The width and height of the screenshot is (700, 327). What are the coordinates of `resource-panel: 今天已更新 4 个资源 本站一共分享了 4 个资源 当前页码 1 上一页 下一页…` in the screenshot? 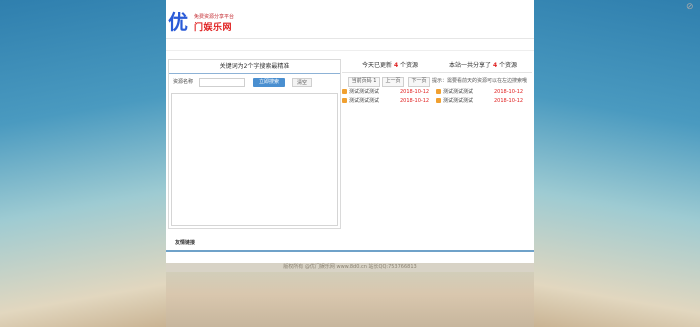 It's located at (437, 143).